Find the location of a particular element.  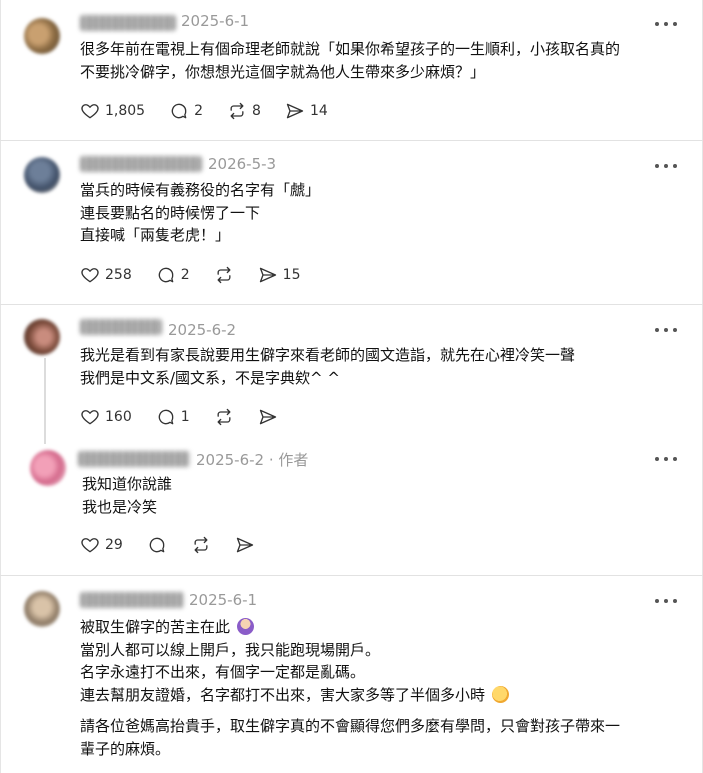

share-count: 15 is located at coordinates (291, 275).